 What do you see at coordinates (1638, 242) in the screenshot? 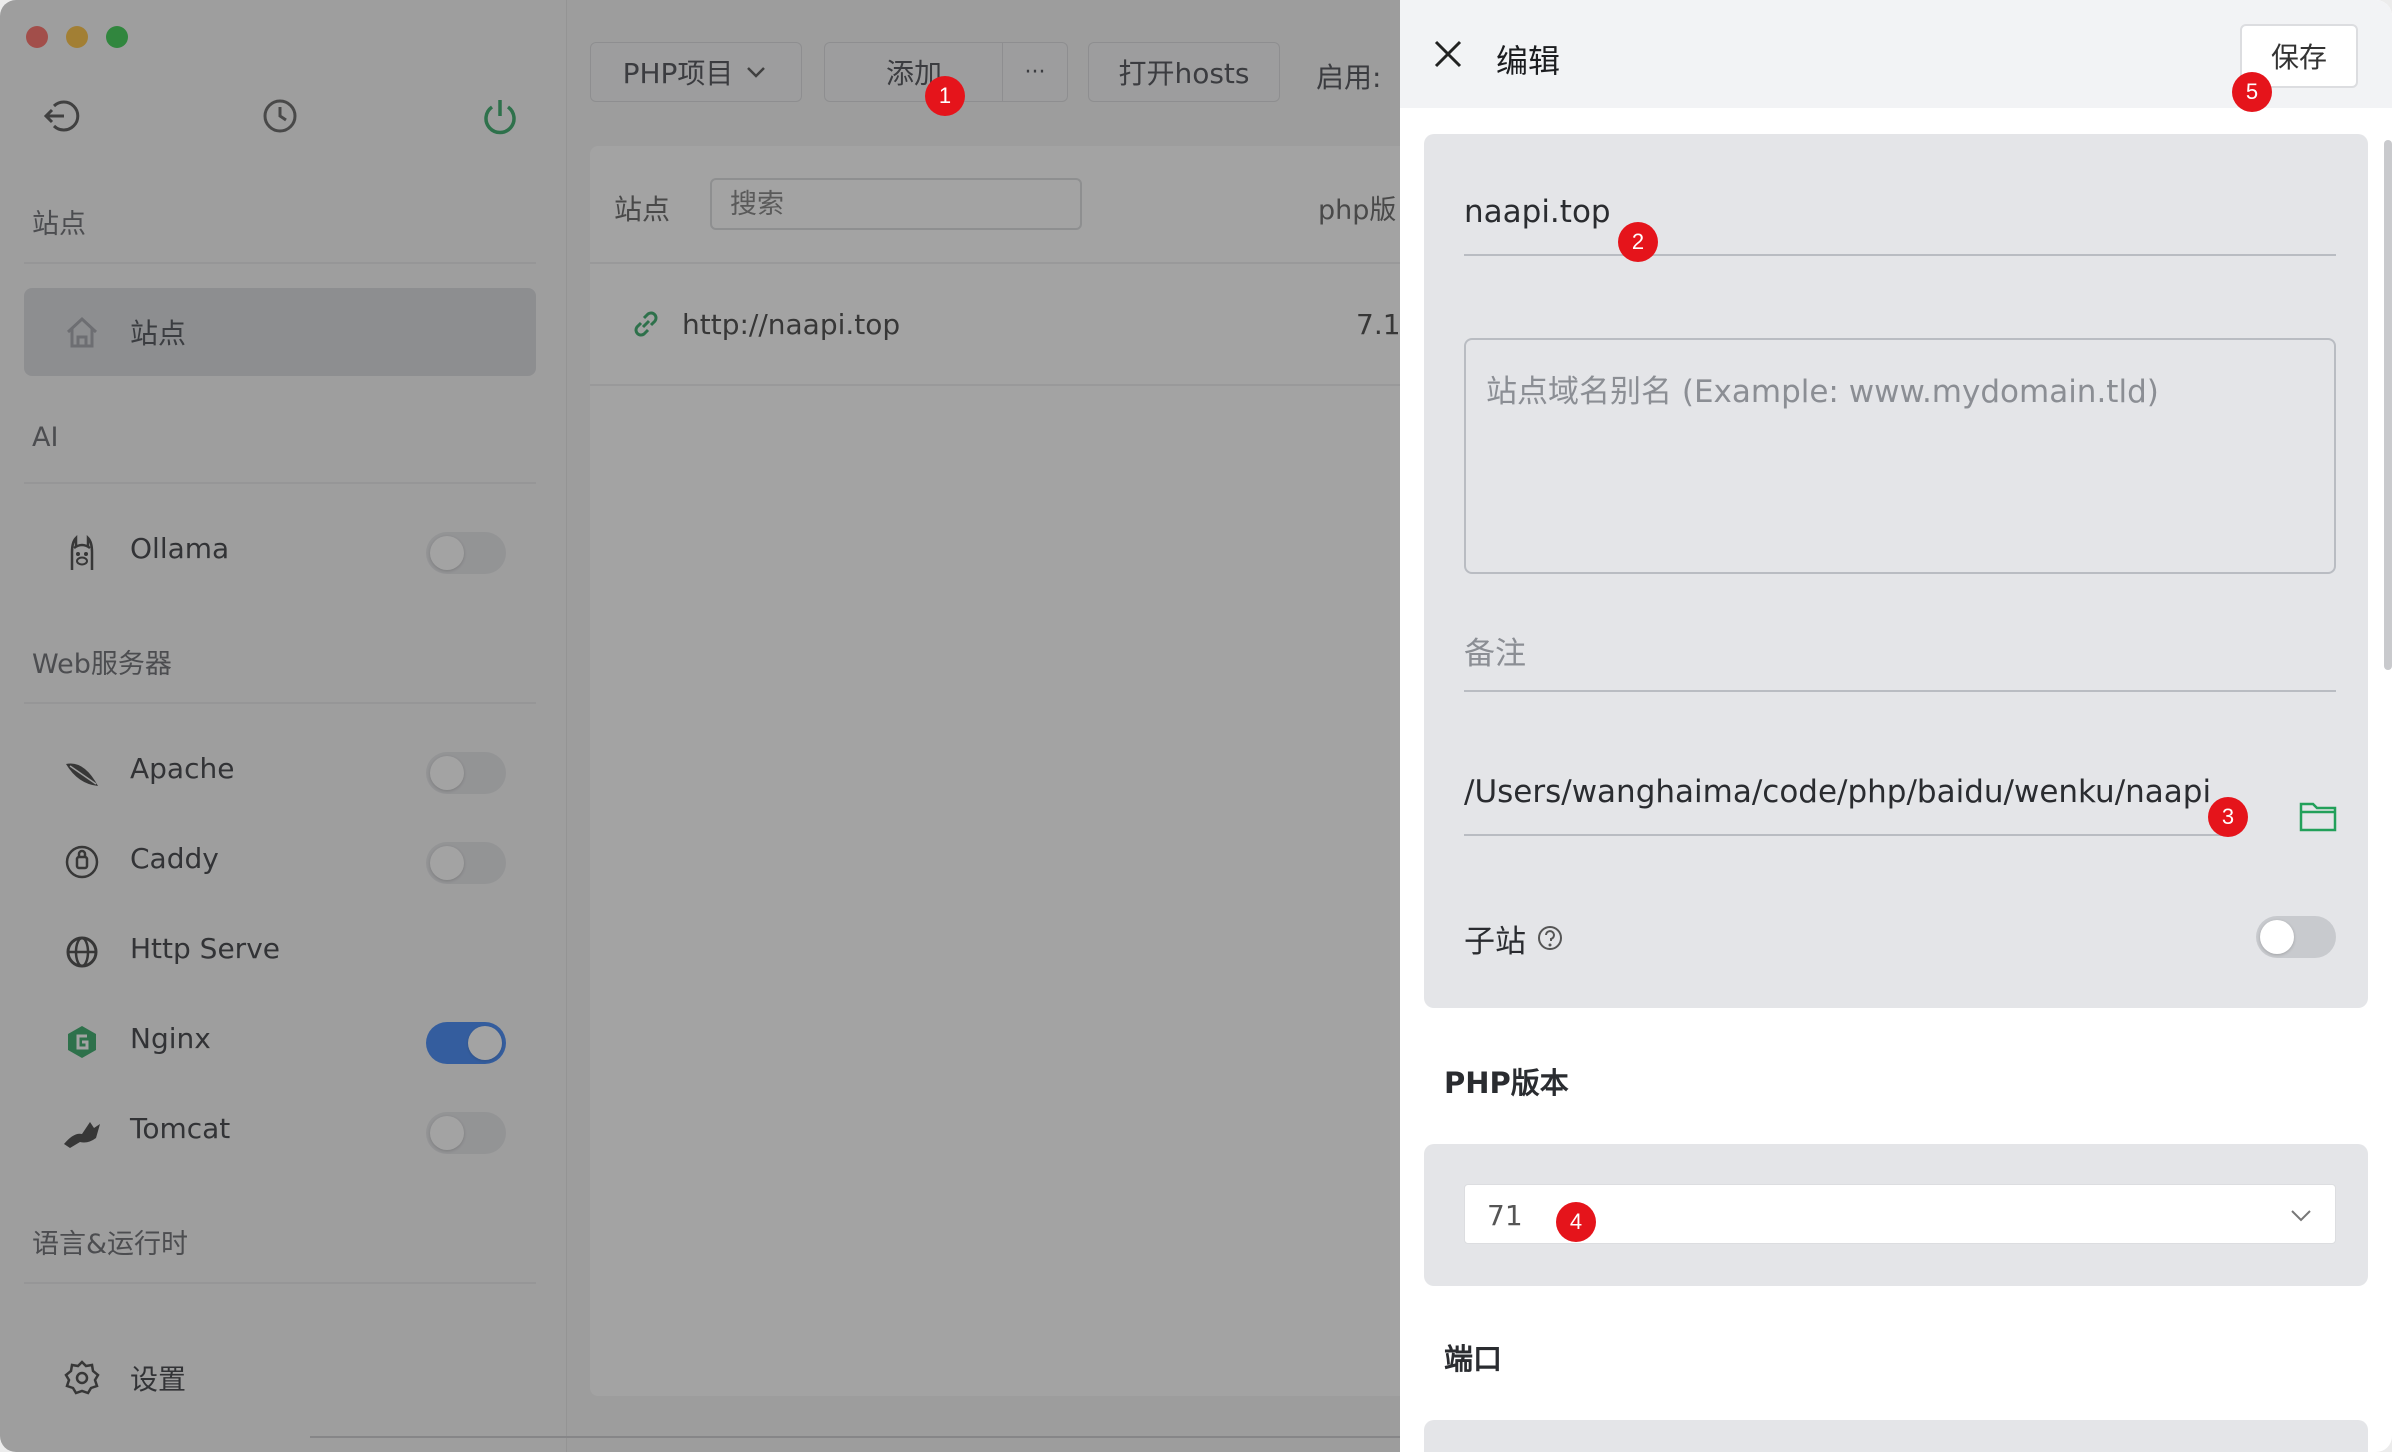
I see `annotation-badge-2: 2` at bounding box center [1638, 242].